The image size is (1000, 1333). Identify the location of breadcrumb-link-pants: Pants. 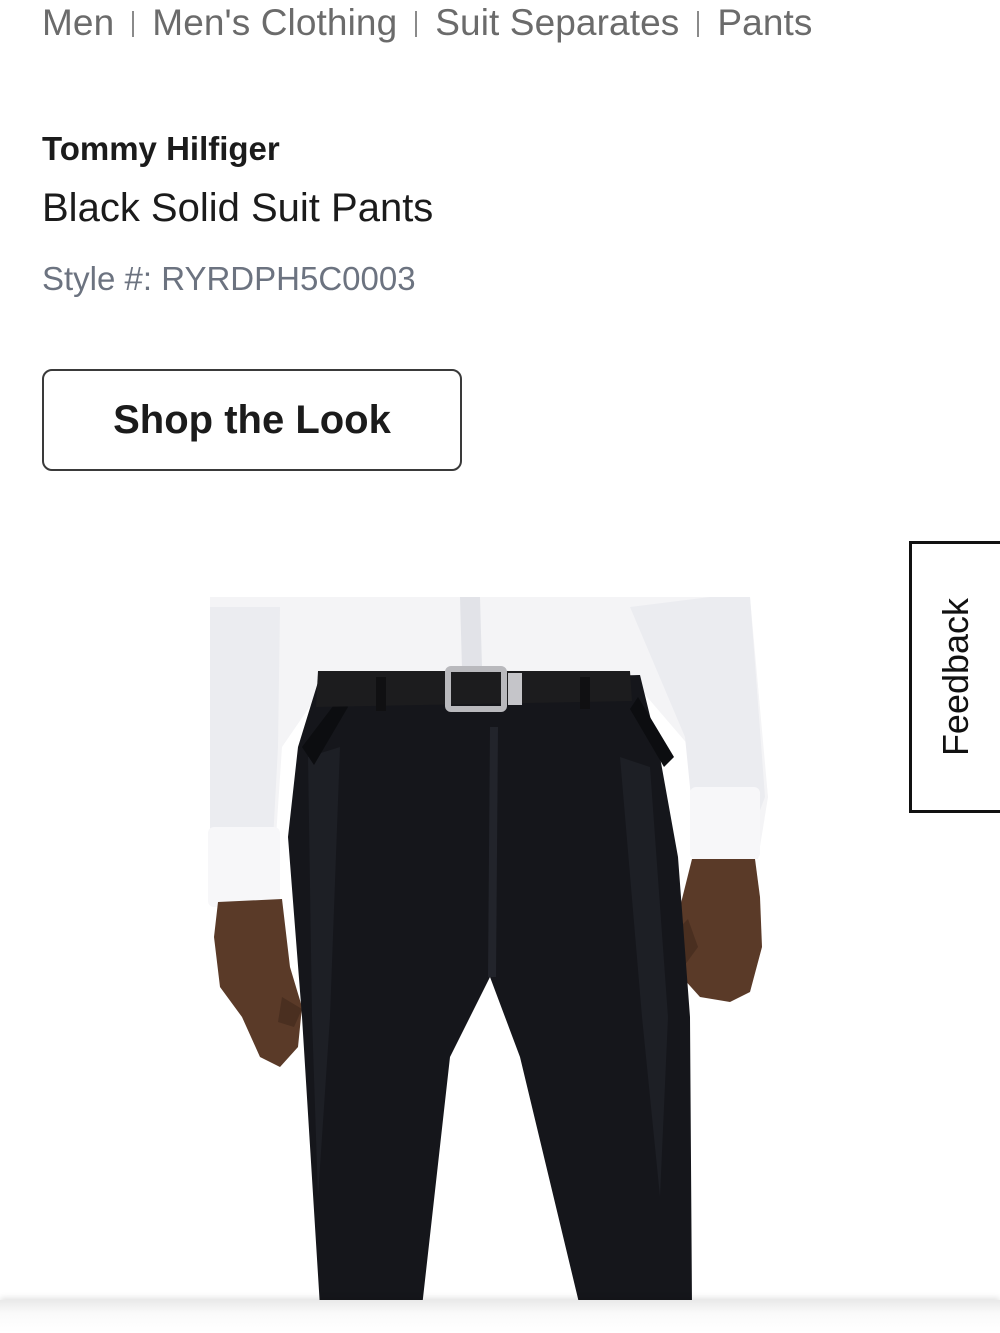
(764, 23).